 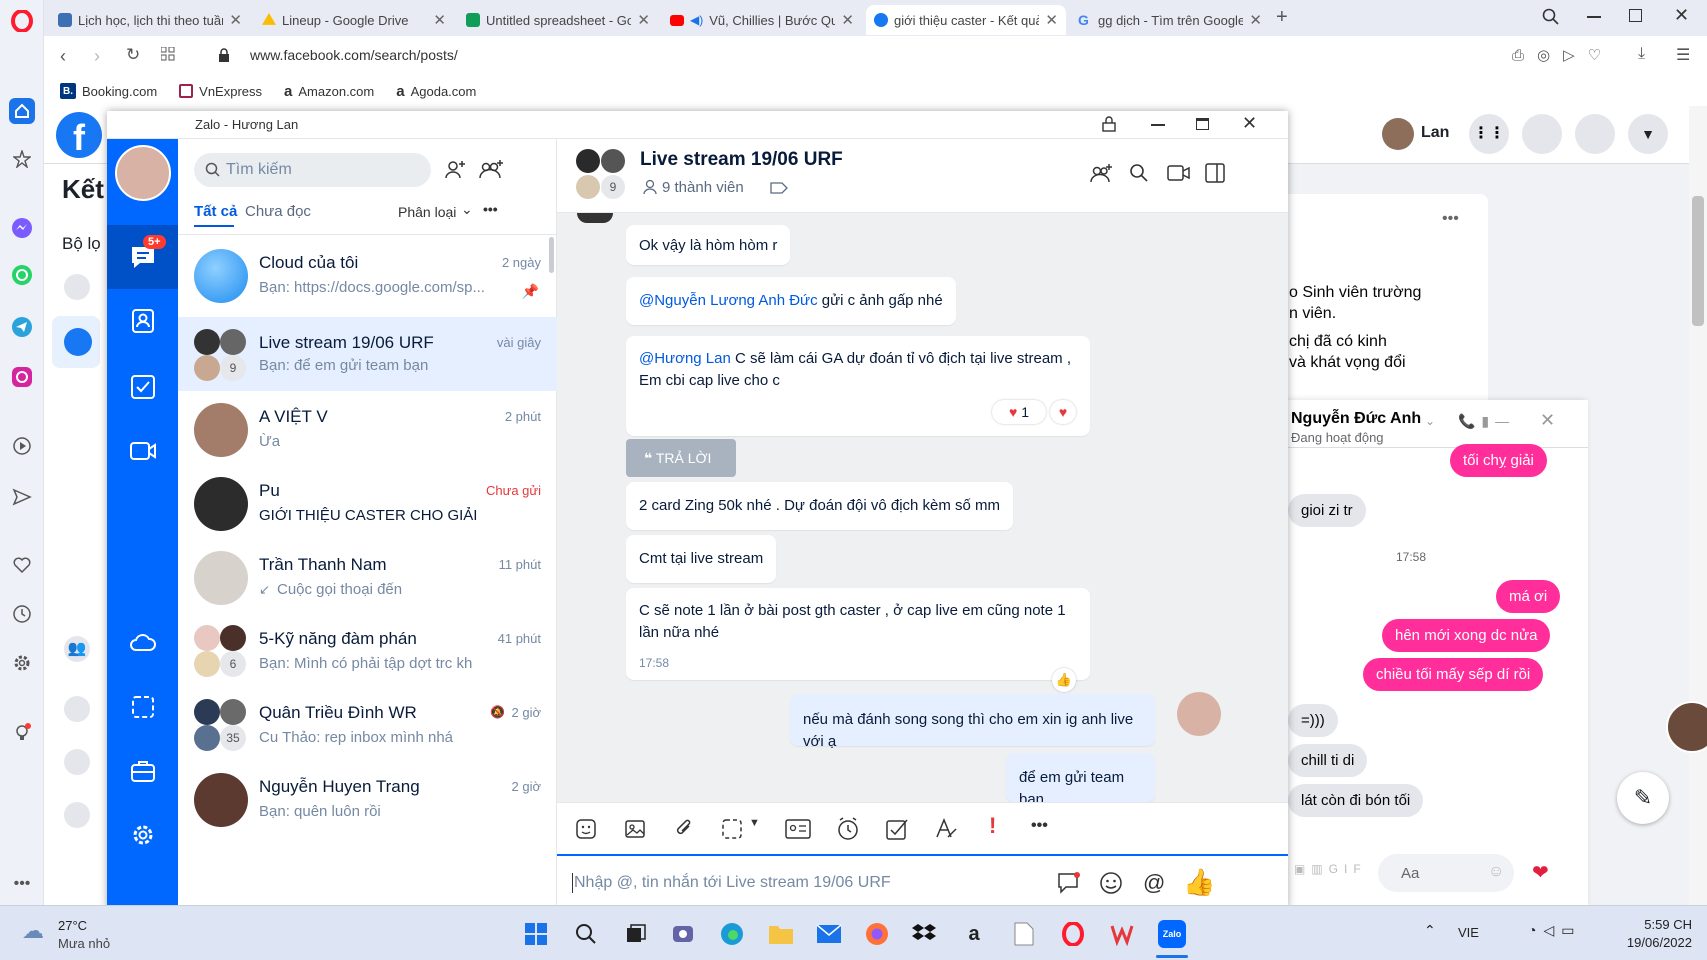 I want to click on lightbulb-icon, so click(x=22, y=733).